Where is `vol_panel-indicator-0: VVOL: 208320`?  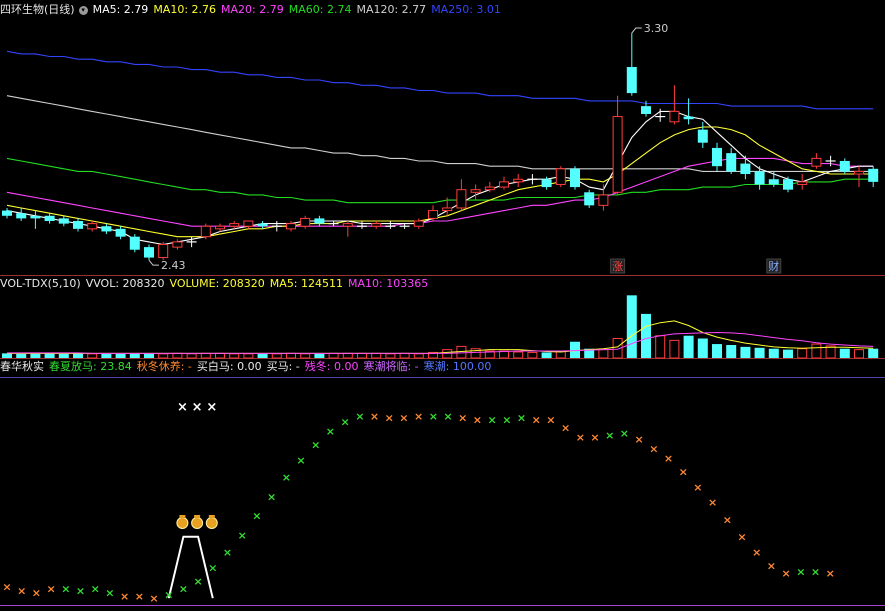 vol_panel-indicator-0: VVOL: 208320 is located at coordinates (125, 283).